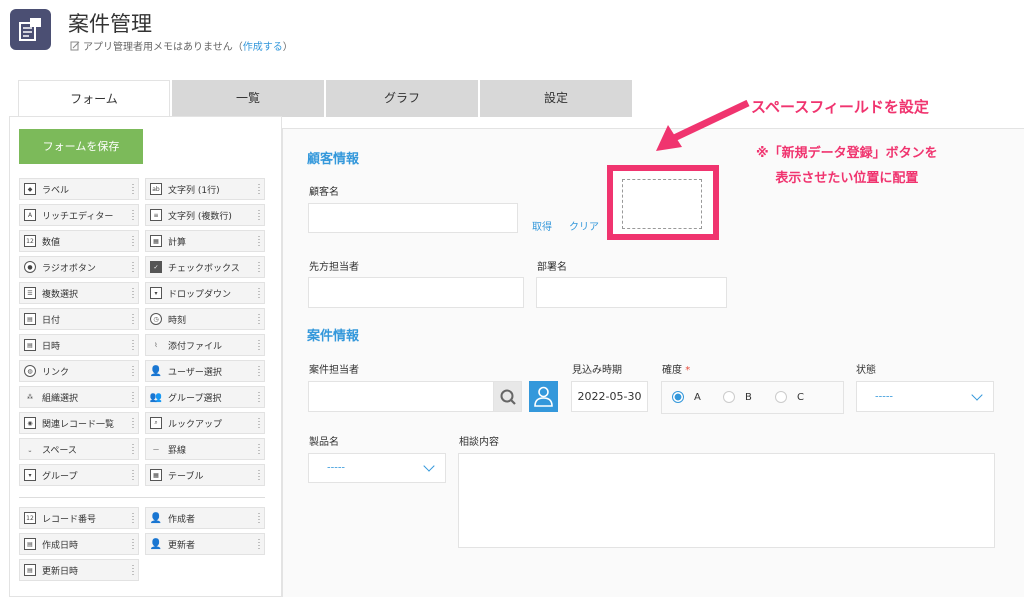 The height and width of the screenshot is (597, 1024). Describe the element at coordinates (30, 570) in the screenshot. I see `updated-datetime-icon: ▤` at that location.